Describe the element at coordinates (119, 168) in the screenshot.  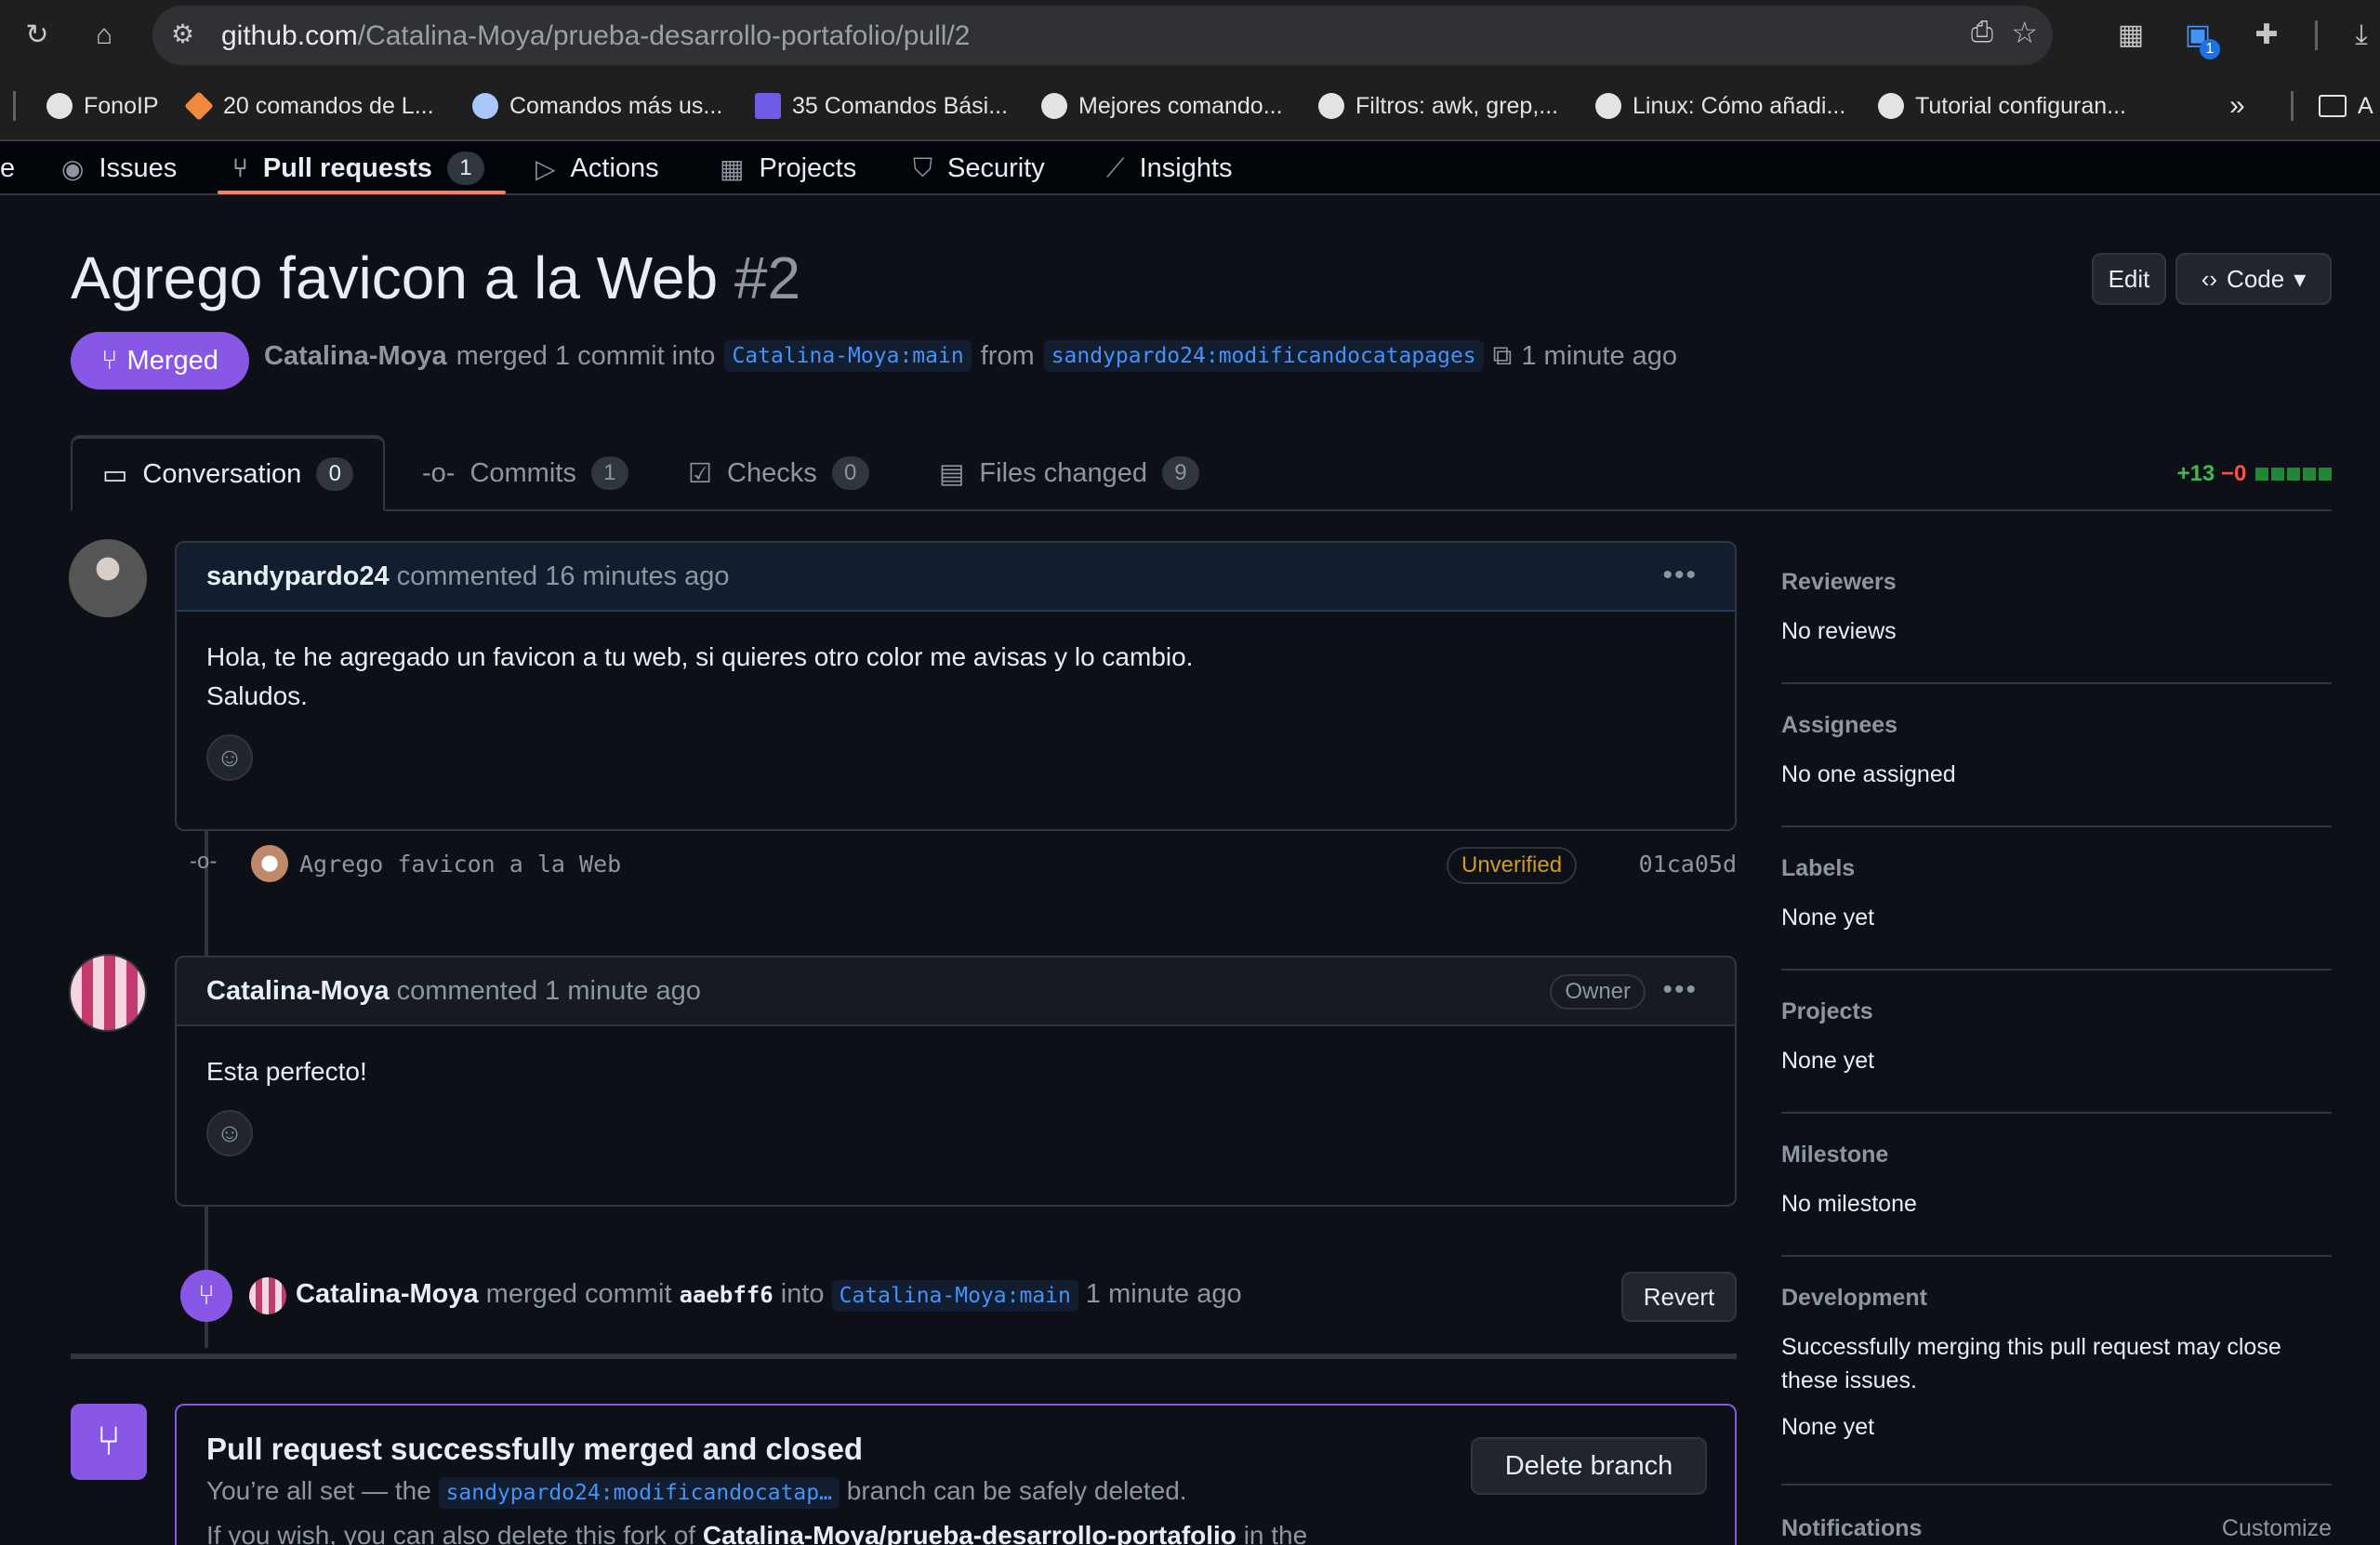
I see `nav-item-issues: ◉ Issues` at that location.